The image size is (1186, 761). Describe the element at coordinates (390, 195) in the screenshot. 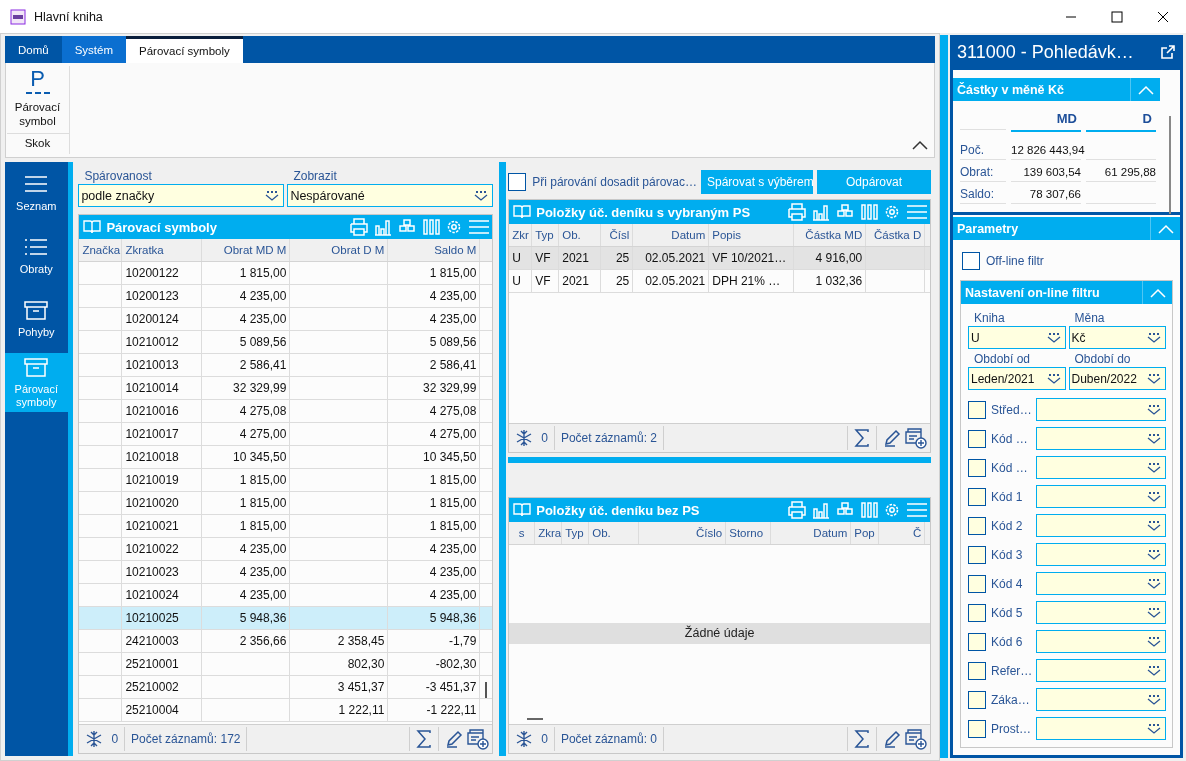

I see `combo-box: Nespárované` at that location.